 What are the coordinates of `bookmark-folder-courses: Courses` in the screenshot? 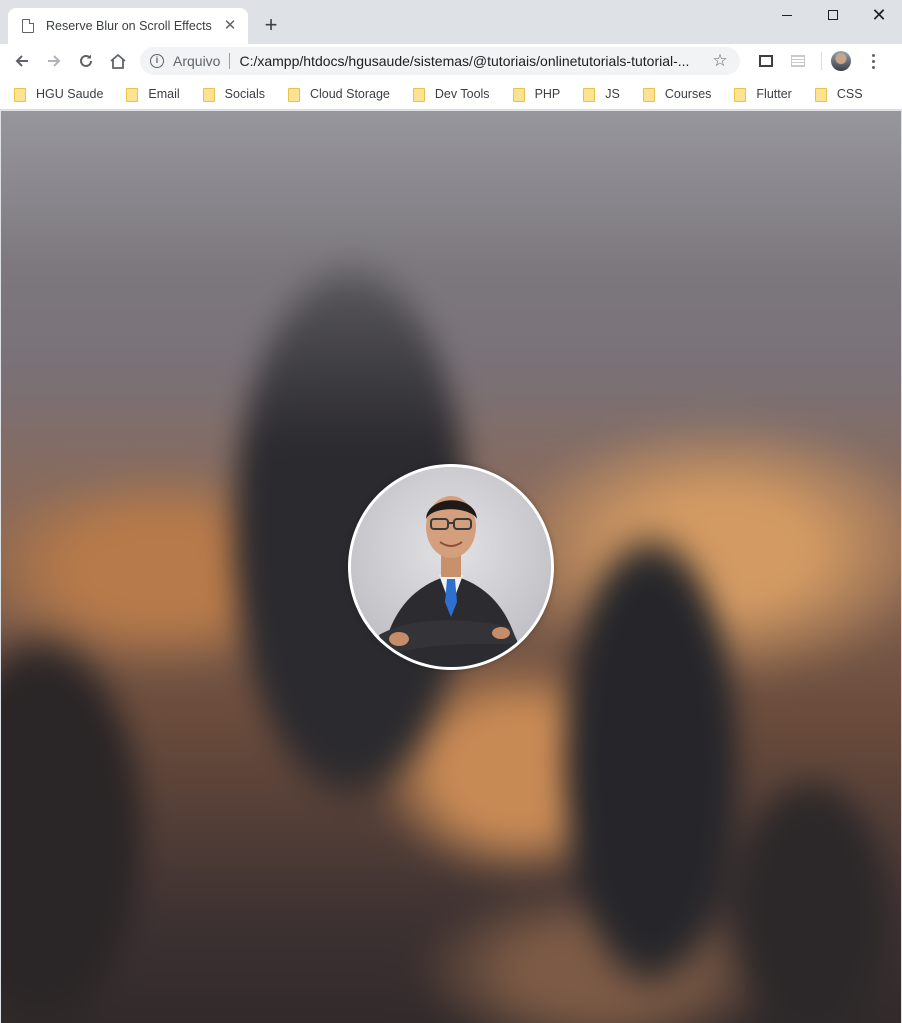 It's located at (677, 94).